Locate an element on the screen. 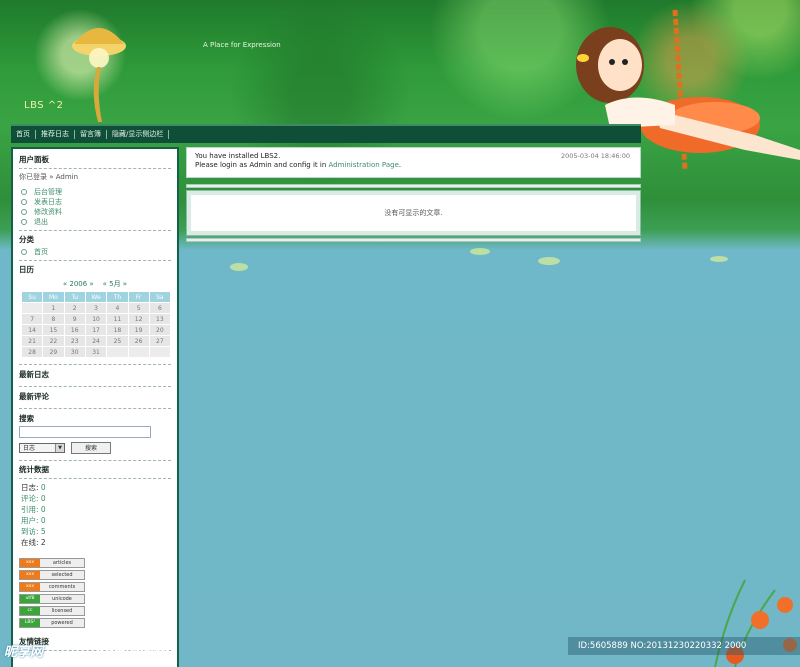 This screenshot has width=800, height=667. latest-comments-title: 最新评论 is located at coordinates (34, 396).